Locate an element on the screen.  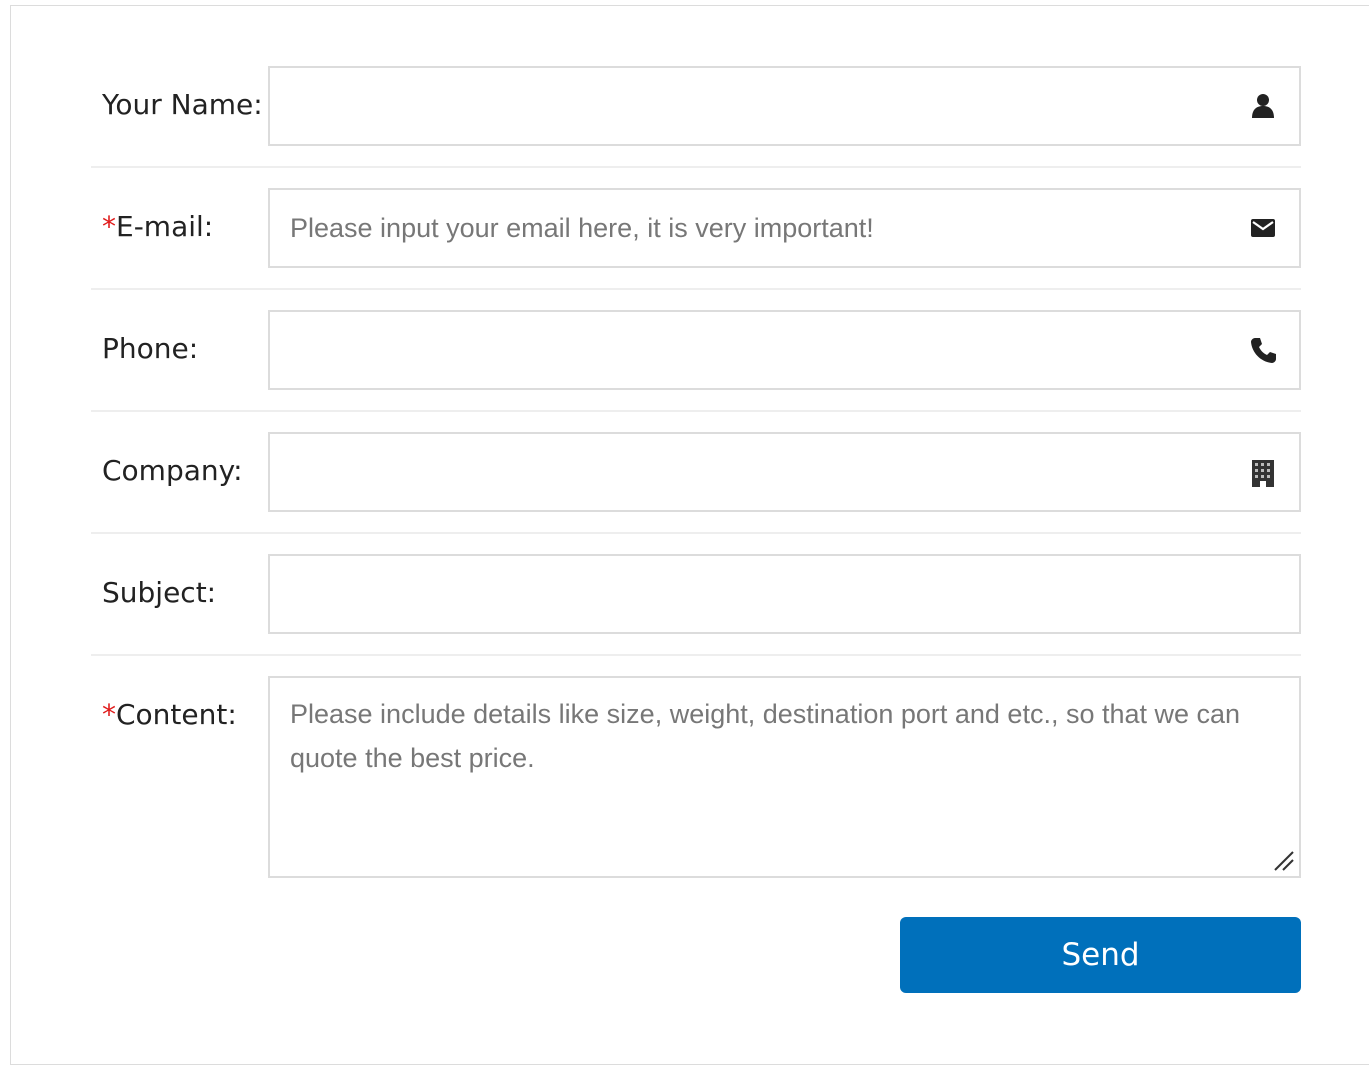
form-row-subject: Subject: is located at coordinates (696, 606).